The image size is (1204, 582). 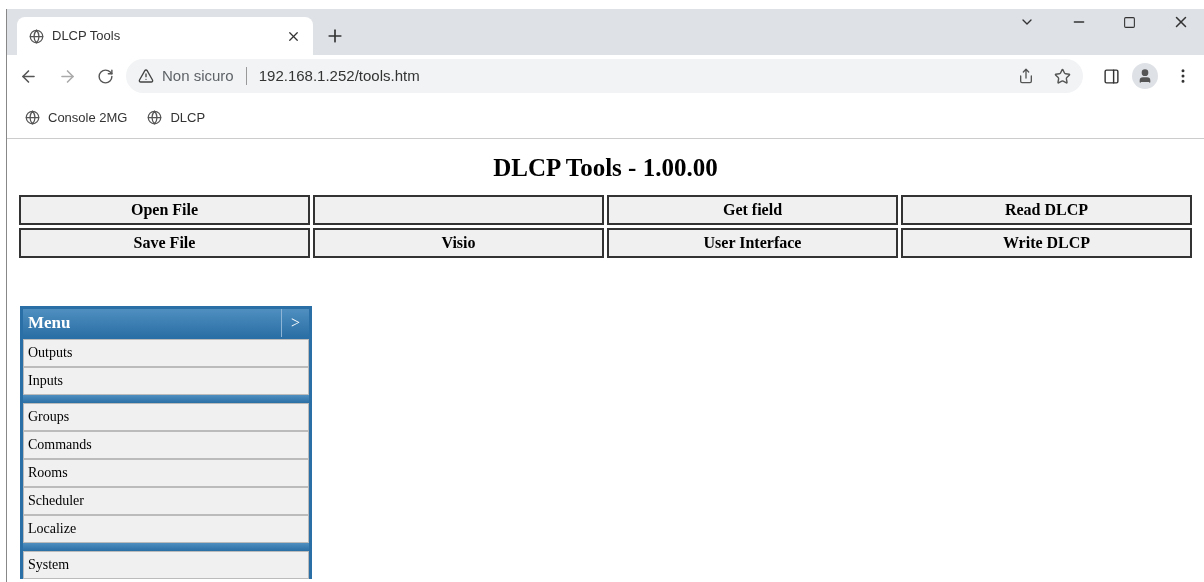 What do you see at coordinates (166, 352) in the screenshot?
I see `menu-item: Outputs` at bounding box center [166, 352].